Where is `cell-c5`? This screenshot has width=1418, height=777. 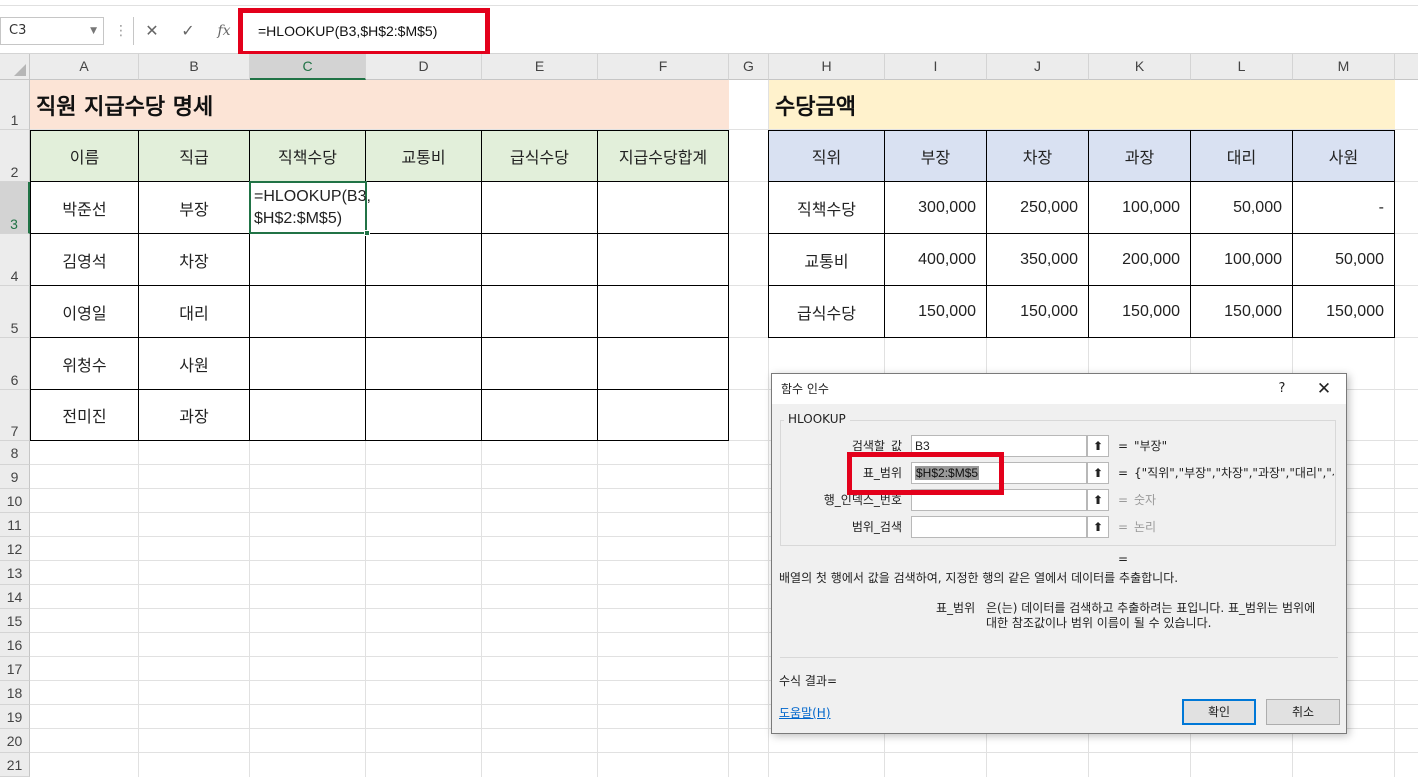
cell-c5 is located at coordinates (307, 311).